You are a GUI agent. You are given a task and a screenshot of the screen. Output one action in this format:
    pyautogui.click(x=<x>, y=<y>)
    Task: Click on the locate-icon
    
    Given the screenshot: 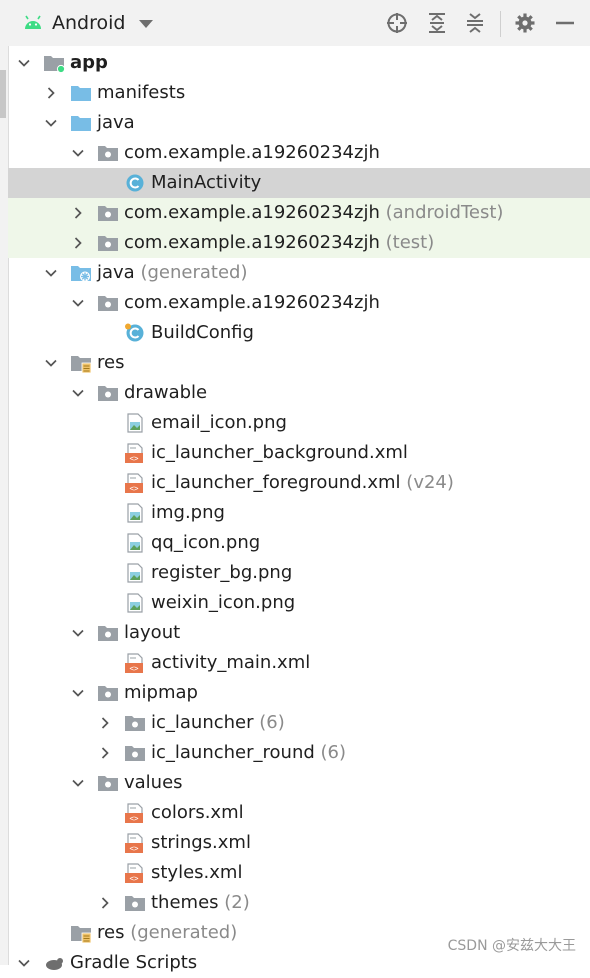 What is the action you would take?
    pyautogui.click(x=397, y=23)
    